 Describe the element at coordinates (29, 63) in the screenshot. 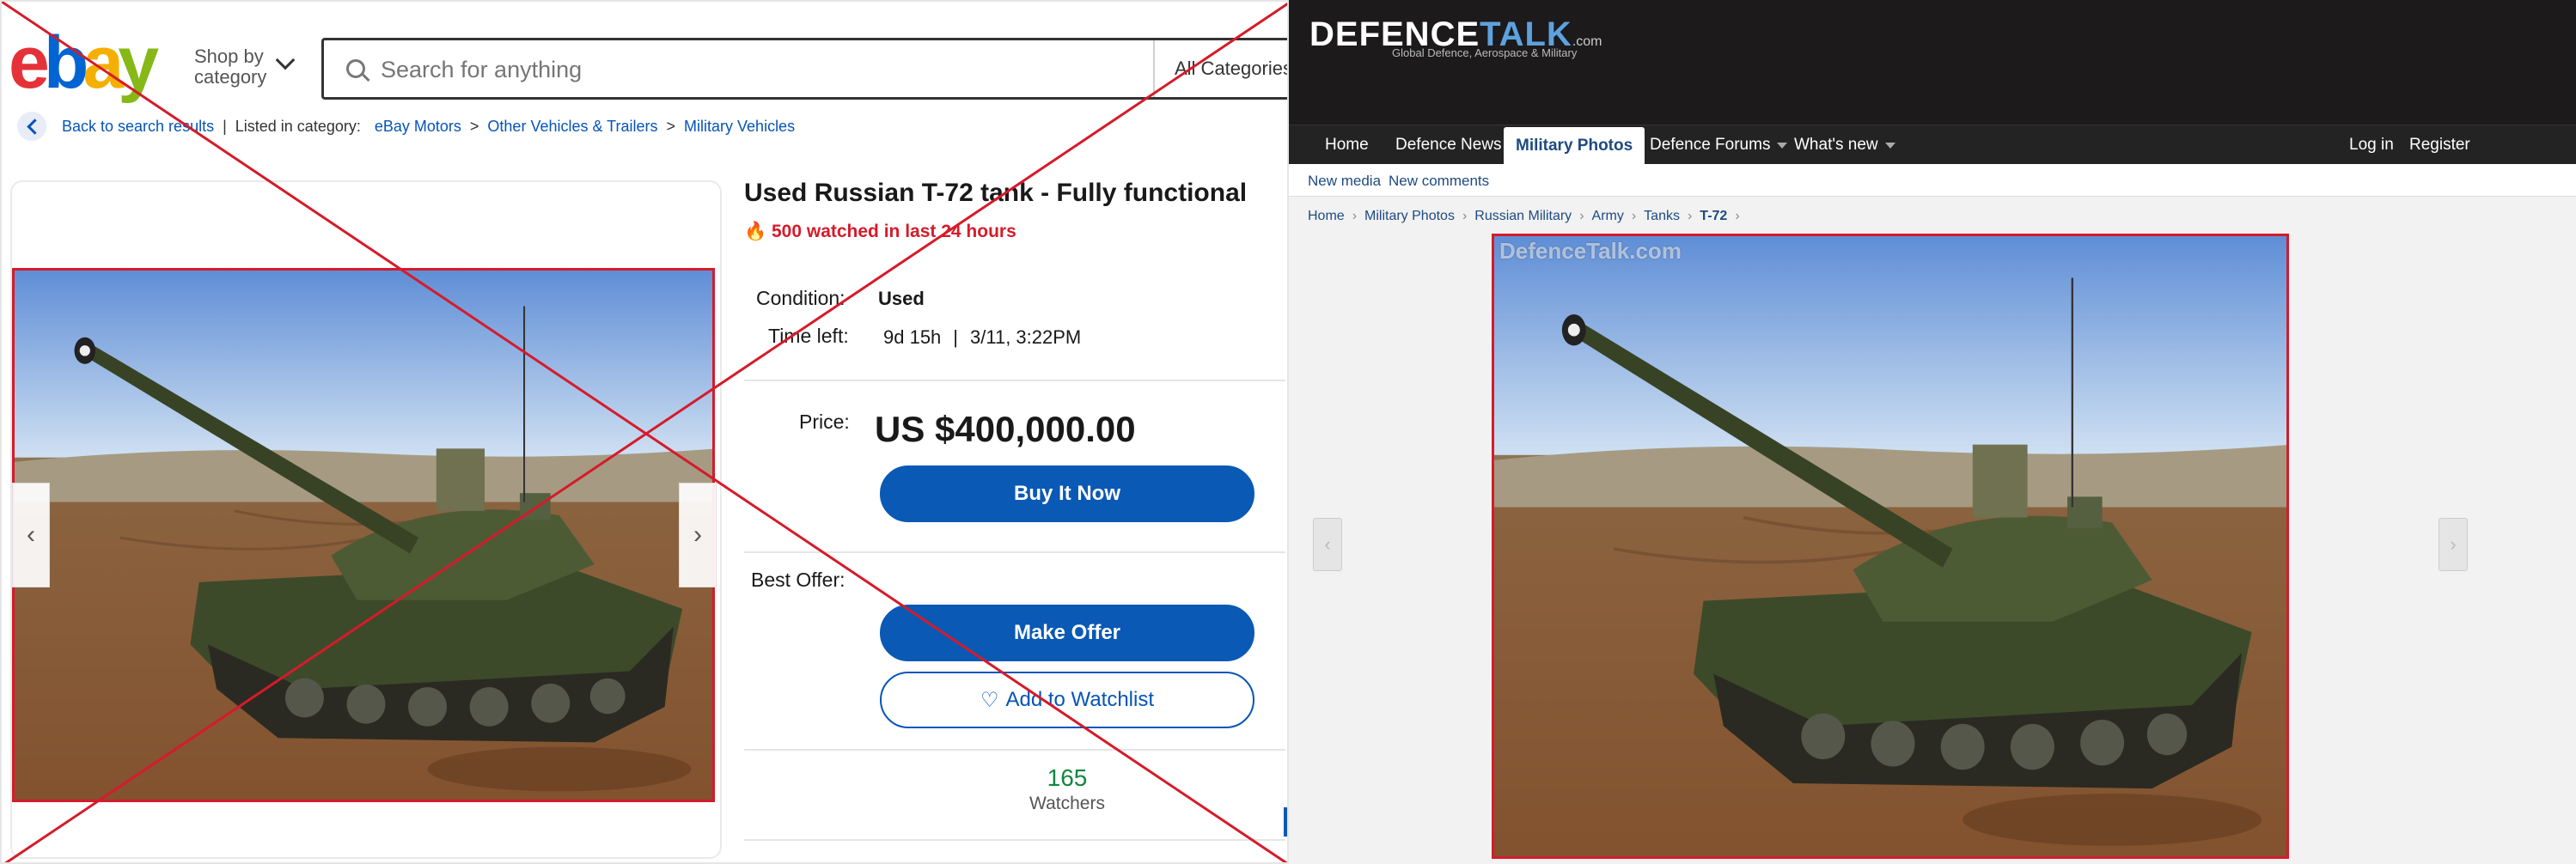

I see `logo-letter-e: e` at that location.